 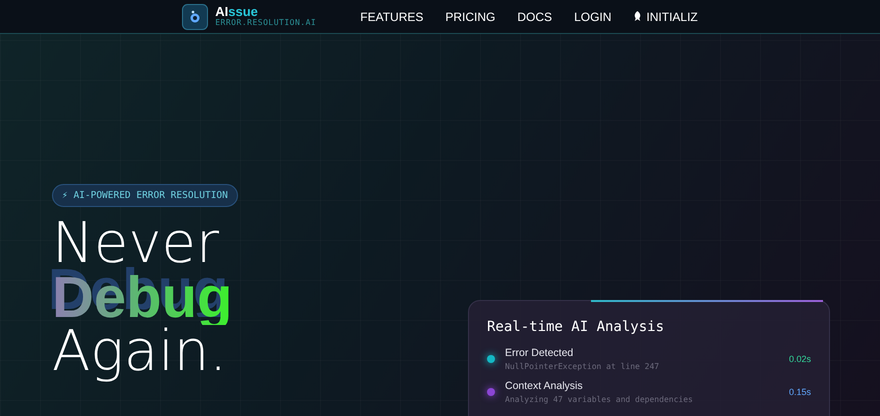 What do you see at coordinates (582, 366) in the screenshot?
I see `step-detail: NullPointerException at line 247` at bounding box center [582, 366].